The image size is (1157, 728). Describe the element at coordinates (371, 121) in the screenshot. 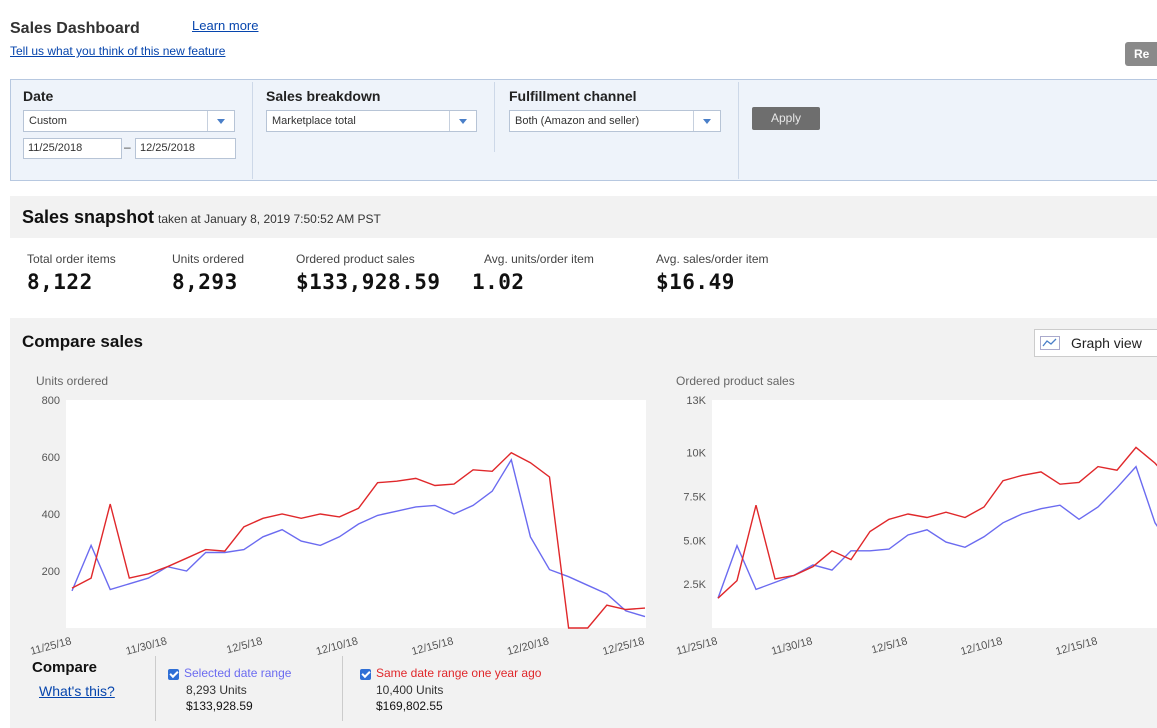

I see `sales-breakdown-select: Marketplace total` at that location.